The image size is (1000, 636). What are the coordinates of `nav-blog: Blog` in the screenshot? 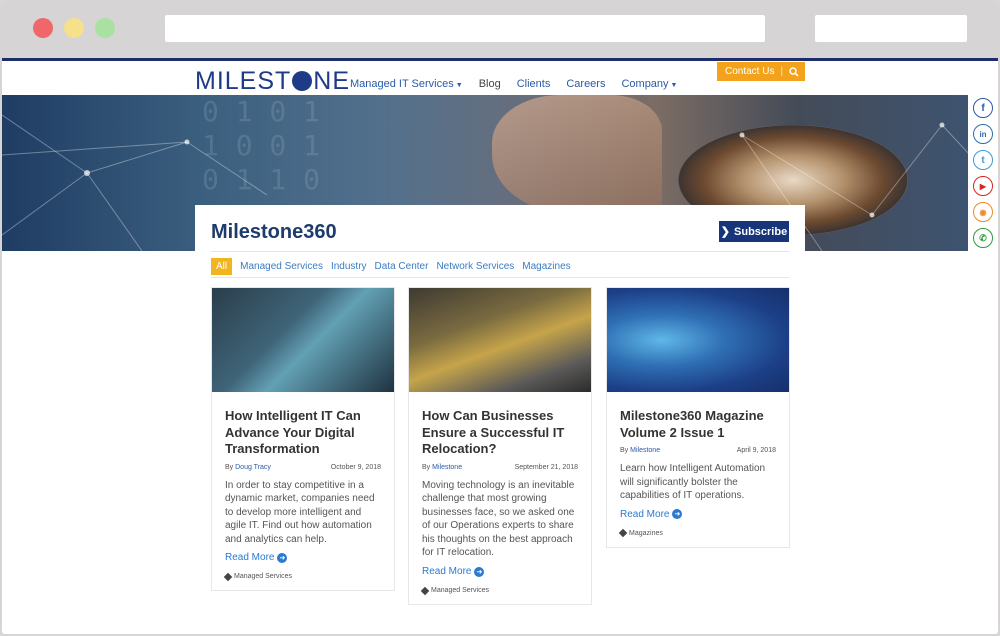 It's located at (490, 84).